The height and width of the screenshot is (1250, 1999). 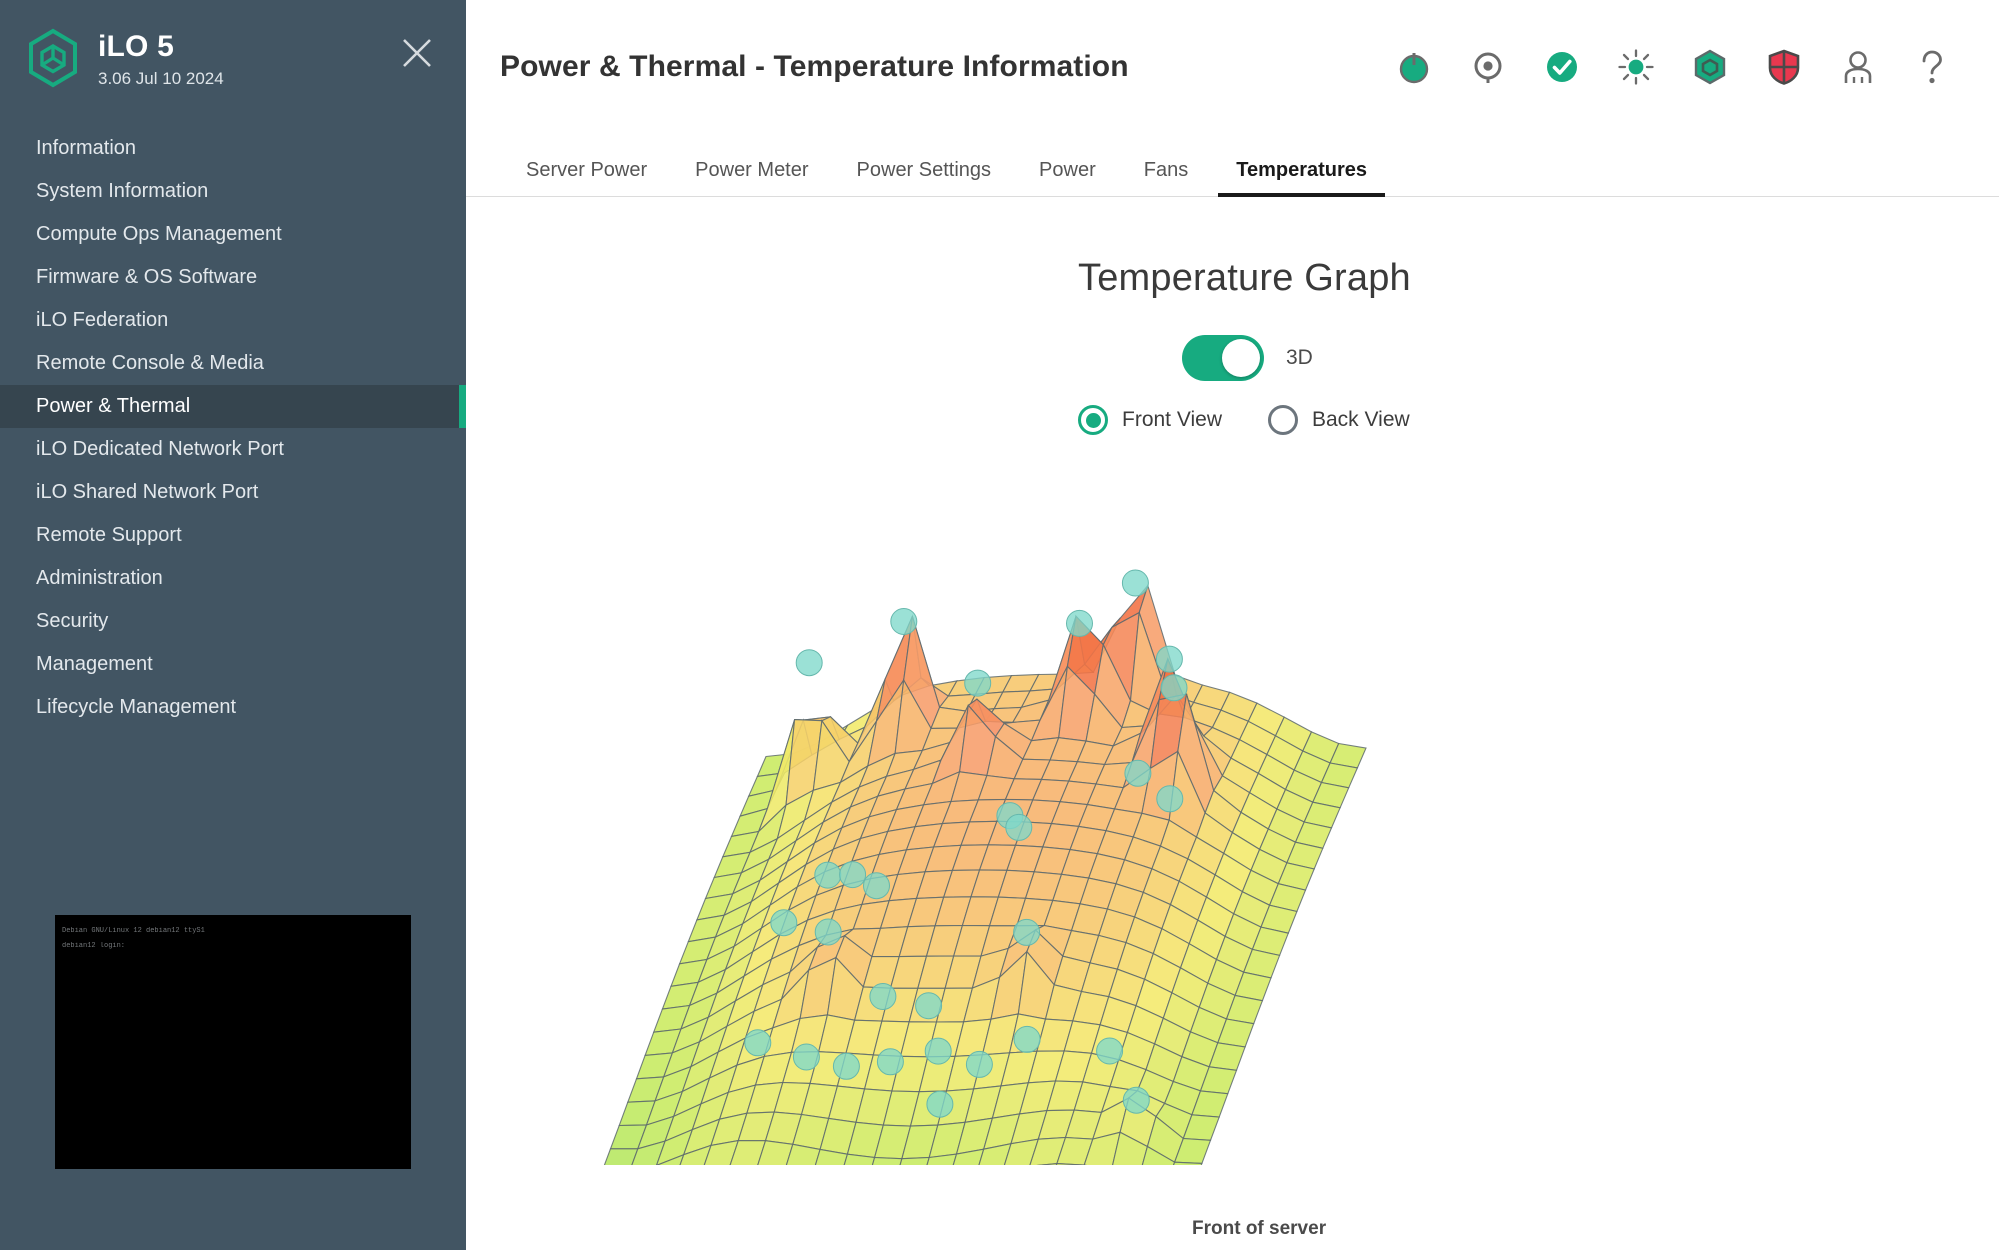 What do you see at coordinates (136, 46) in the screenshot?
I see `brand-name: iLO 5` at bounding box center [136, 46].